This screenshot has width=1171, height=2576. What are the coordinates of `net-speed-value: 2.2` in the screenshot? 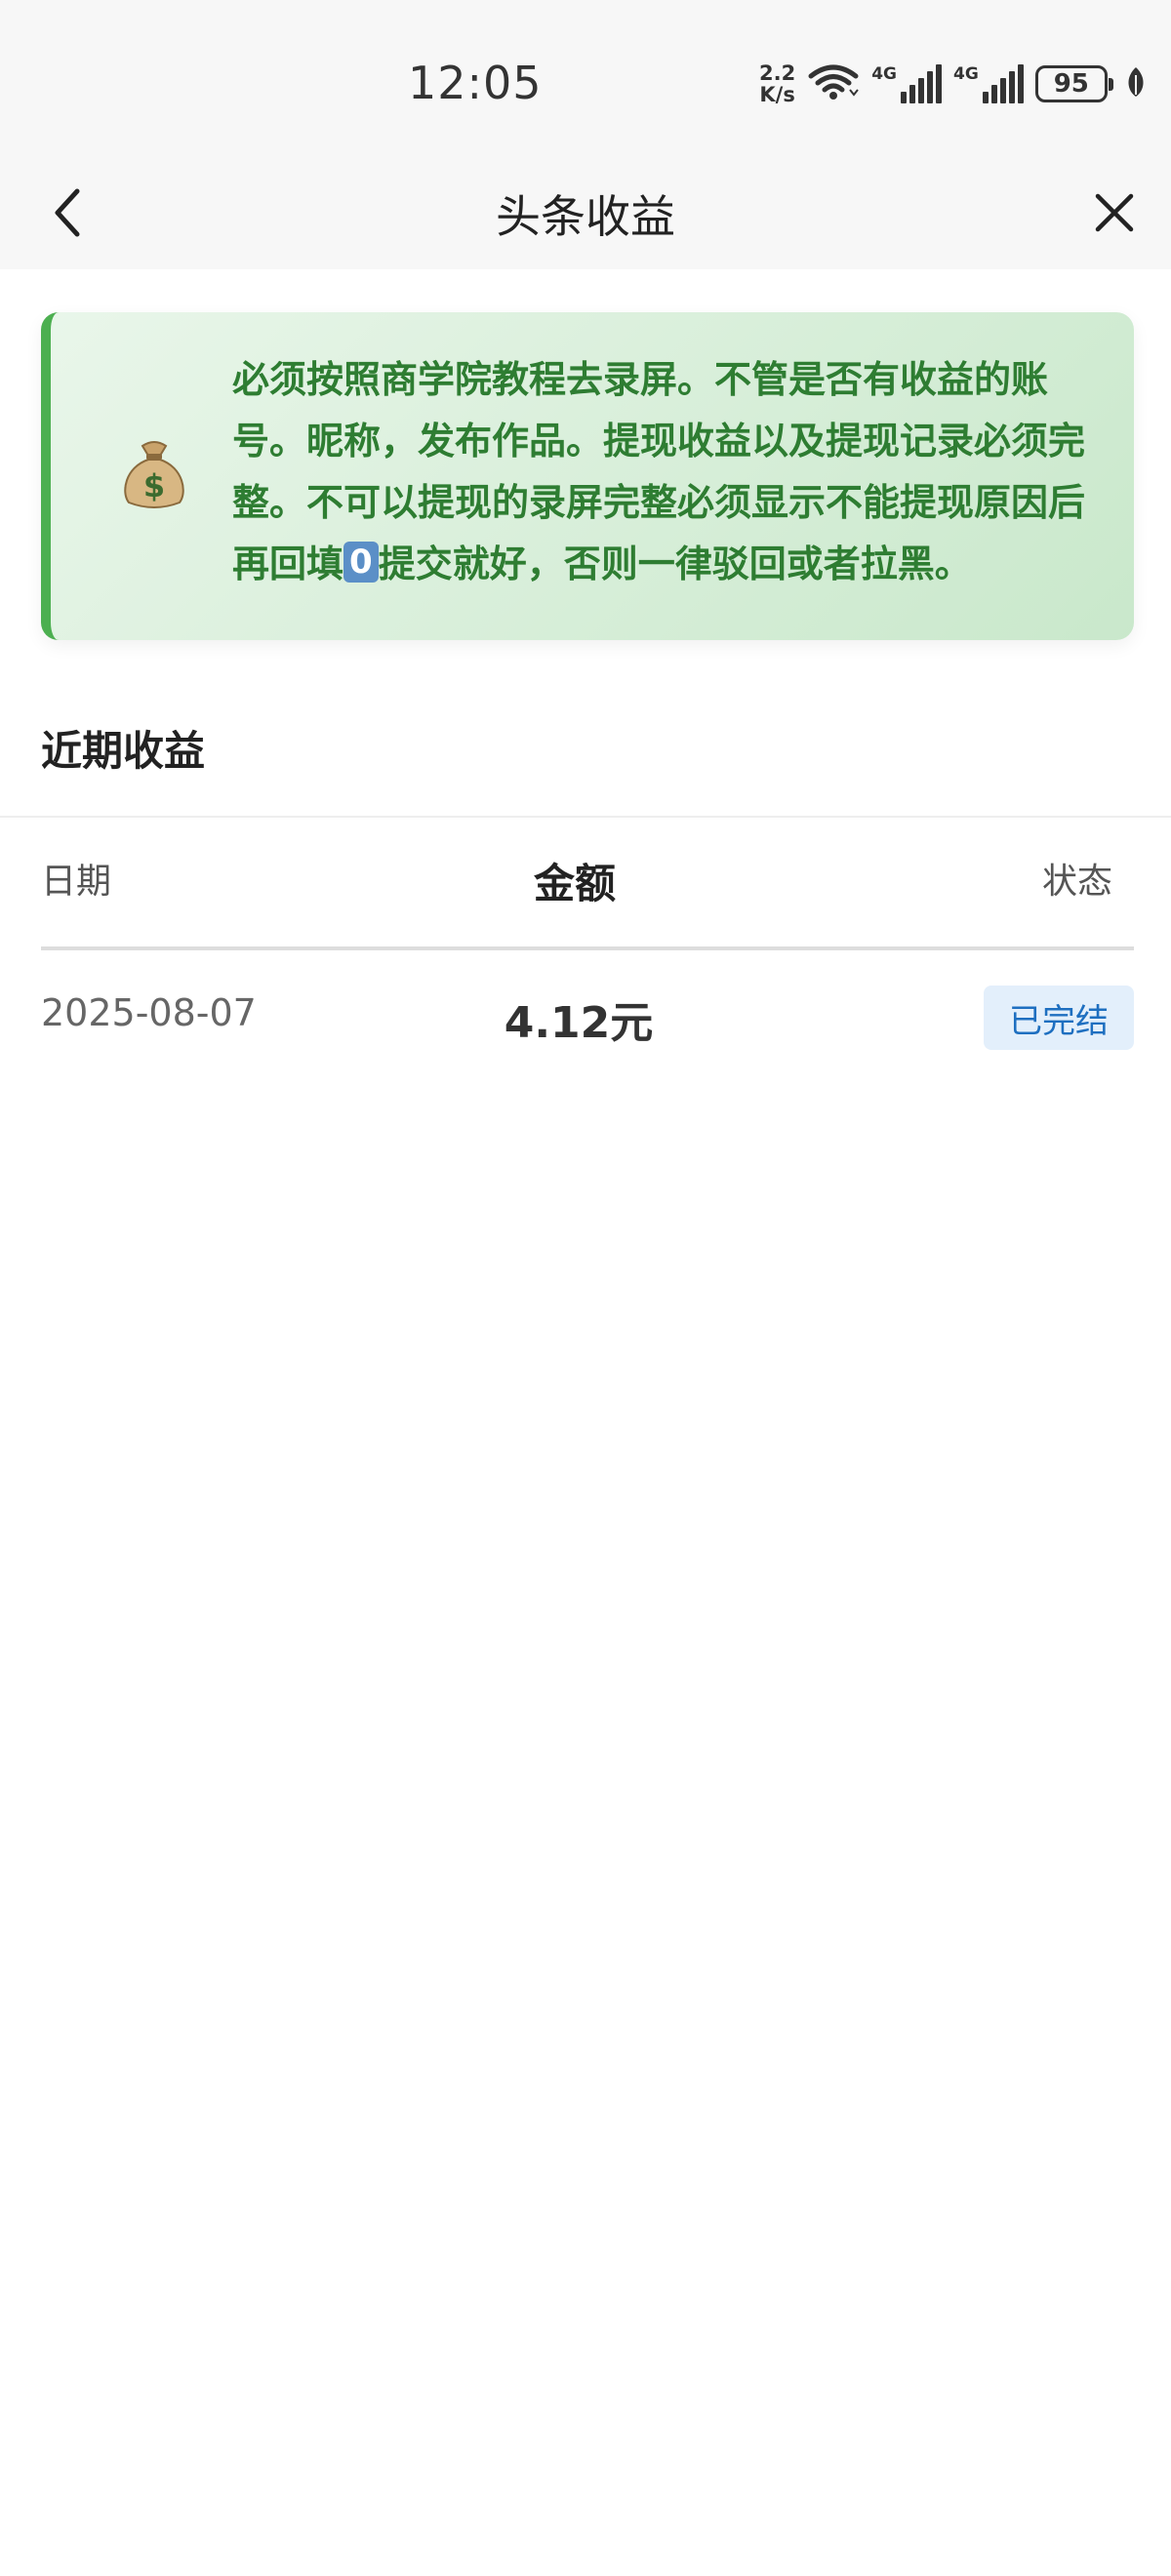 It's located at (777, 73).